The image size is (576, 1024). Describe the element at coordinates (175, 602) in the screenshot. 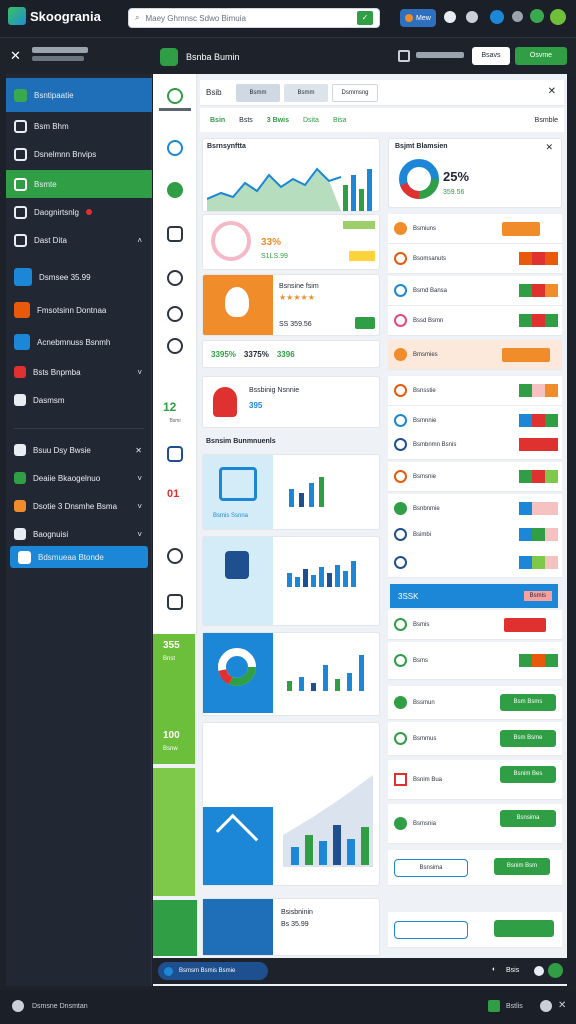

I see `rail-box-icon` at that location.